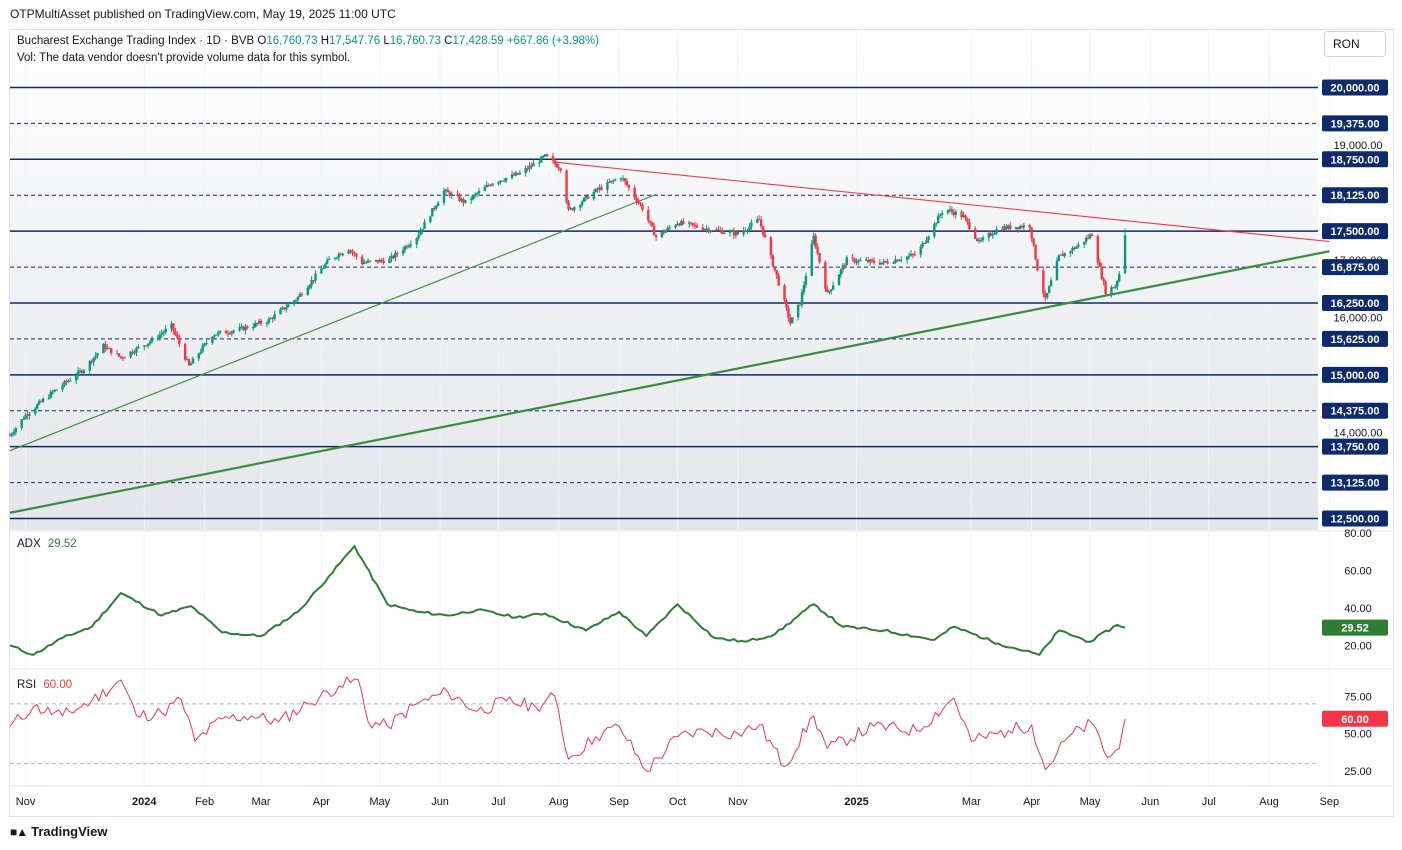 This screenshot has width=1402, height=850. What do you see at coordinates (1358, 697) in the screenshot?
I see `rsi-tick-label: 75.00` at bounding box center [1358, 697].